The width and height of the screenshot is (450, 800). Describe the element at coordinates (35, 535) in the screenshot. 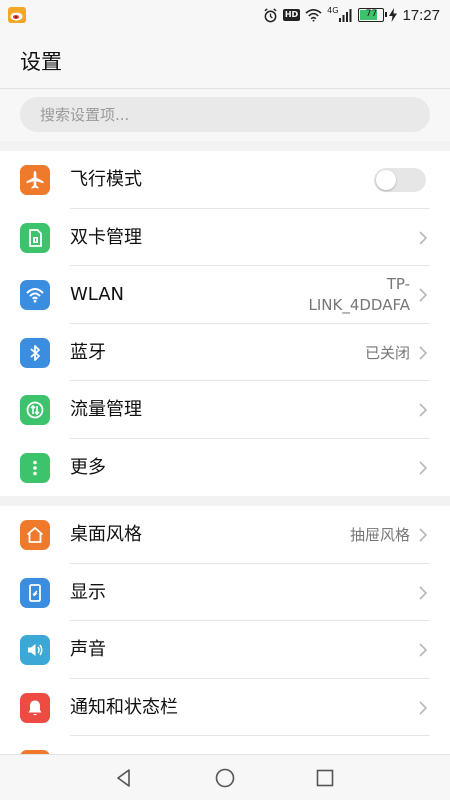

I see `home-style-icon` at that location.